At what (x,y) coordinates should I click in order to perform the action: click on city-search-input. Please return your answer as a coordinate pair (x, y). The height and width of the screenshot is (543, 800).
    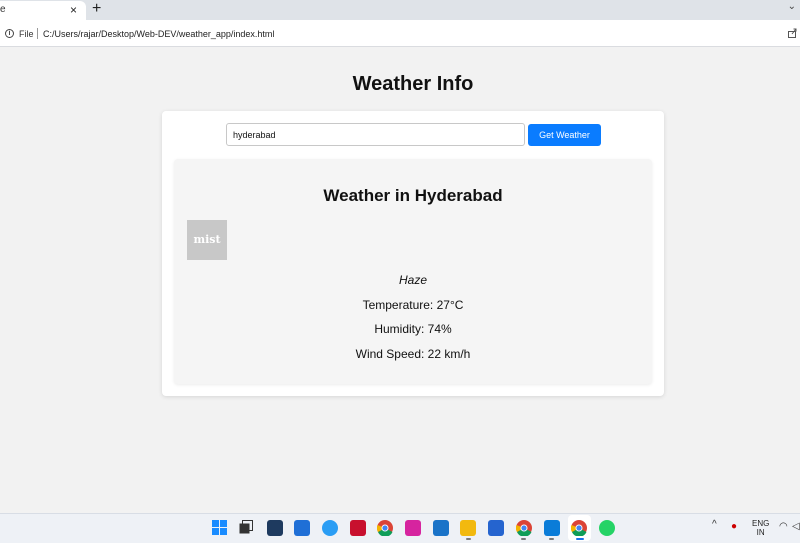
    Looking at the image, I should click on (375, 134).